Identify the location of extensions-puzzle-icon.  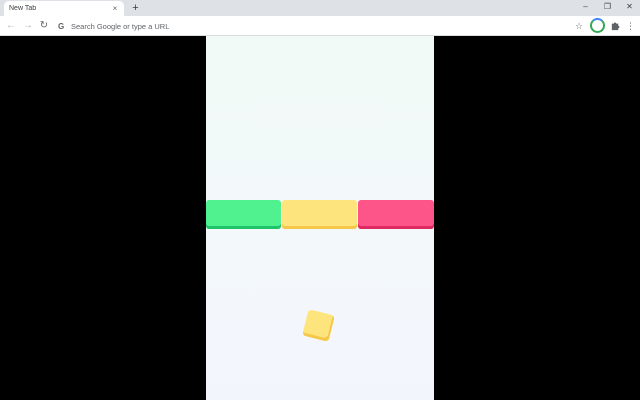
(615, 25).